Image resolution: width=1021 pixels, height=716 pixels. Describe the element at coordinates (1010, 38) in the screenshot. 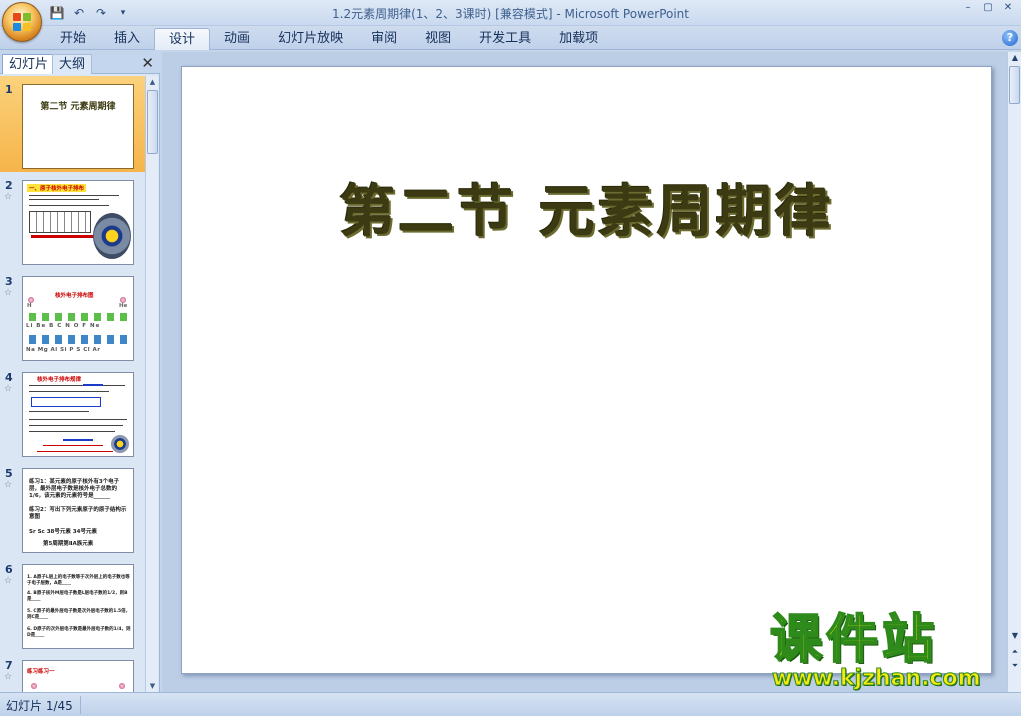

I see `help-icon: ?` at that location.